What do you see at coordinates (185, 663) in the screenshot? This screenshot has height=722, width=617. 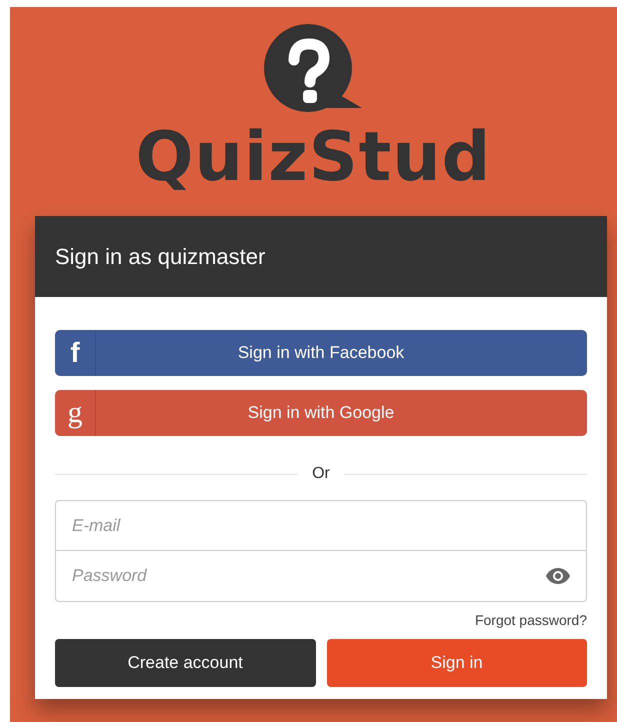 I see `create-account-button: Create account` at bounding box center [185, 663].